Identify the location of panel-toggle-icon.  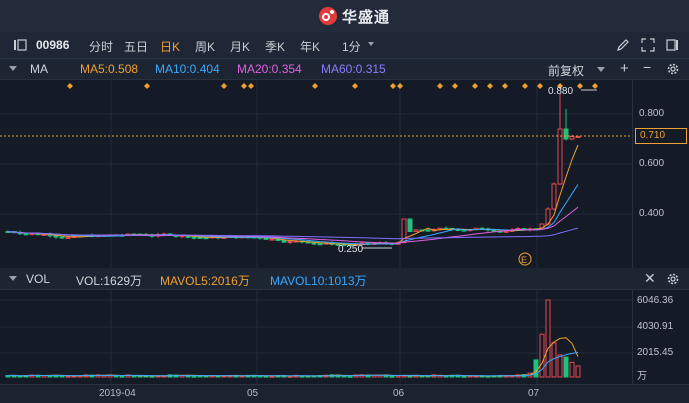
(672, 45).